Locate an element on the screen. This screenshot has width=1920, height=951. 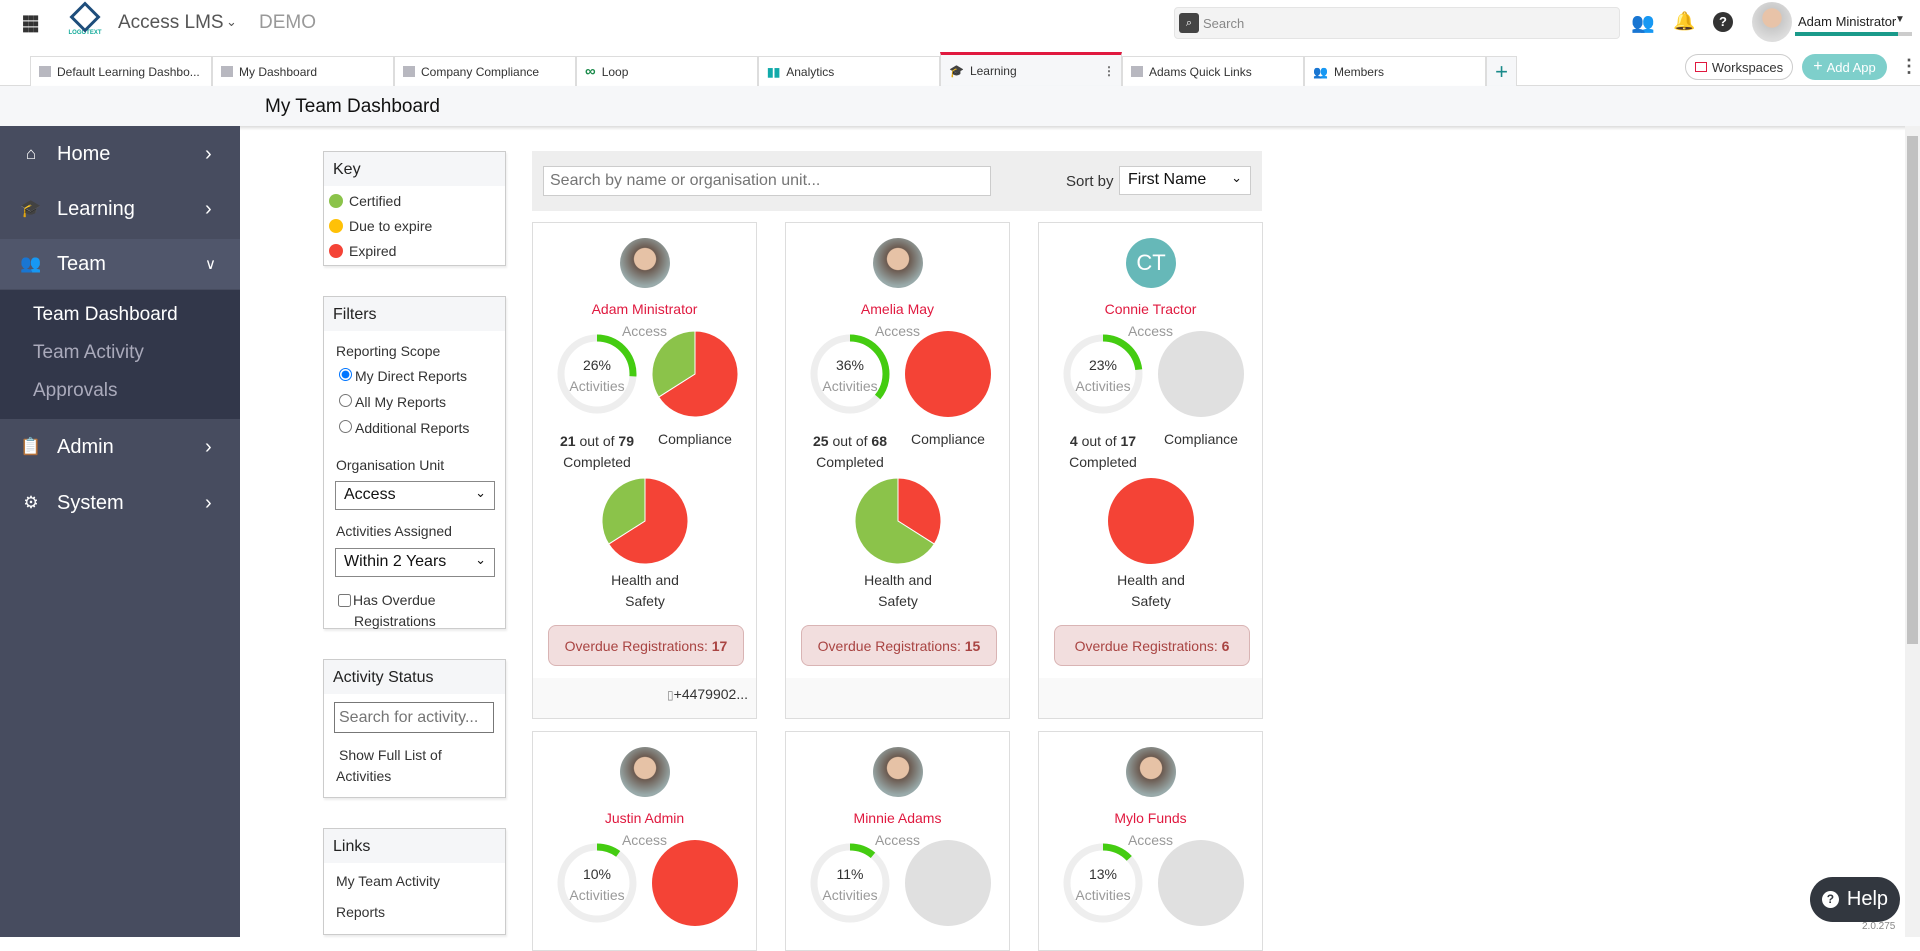
activities-assigned-select: Within 2 Years ⌄ is located at coordinates (415, 562).